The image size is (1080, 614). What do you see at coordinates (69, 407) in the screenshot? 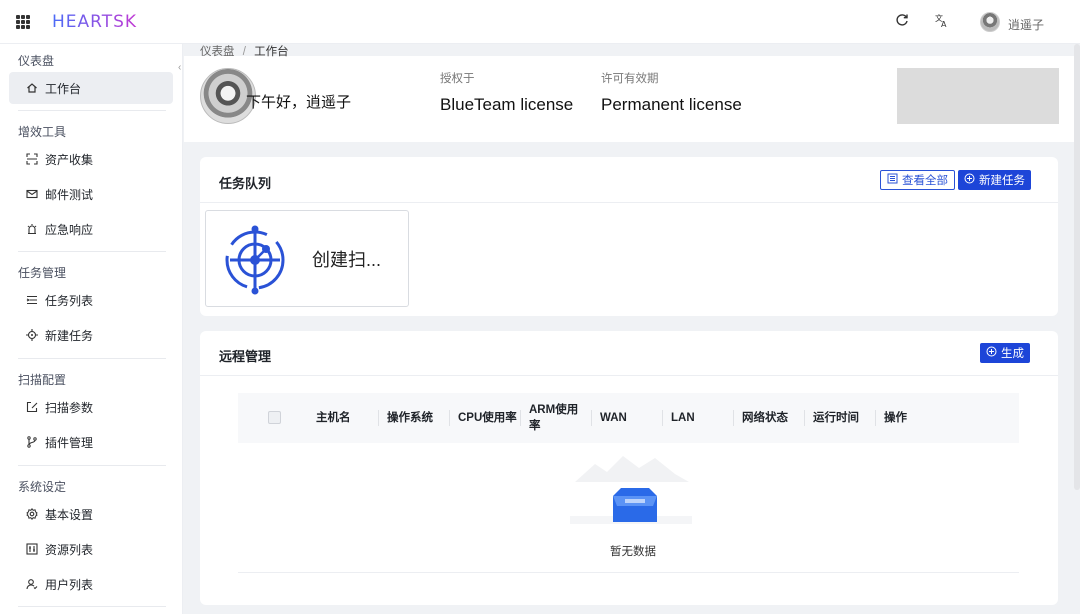
I see `sidebar-item-label: 扫描参数` at bounding box center [69, 407].